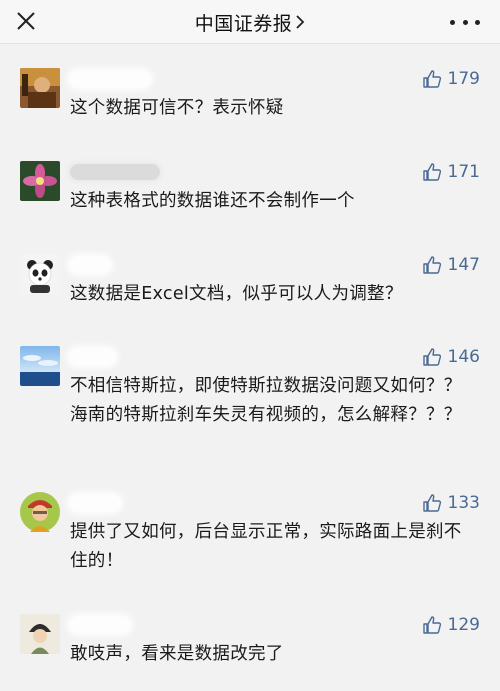 This screenshot has width=500, height=691. What do you see at coordinates (236, 294) in the screenshot?
I see `comment-text: 这数据是Excel文档，似乎可以人为调整？` at bounding box center [236, 294].